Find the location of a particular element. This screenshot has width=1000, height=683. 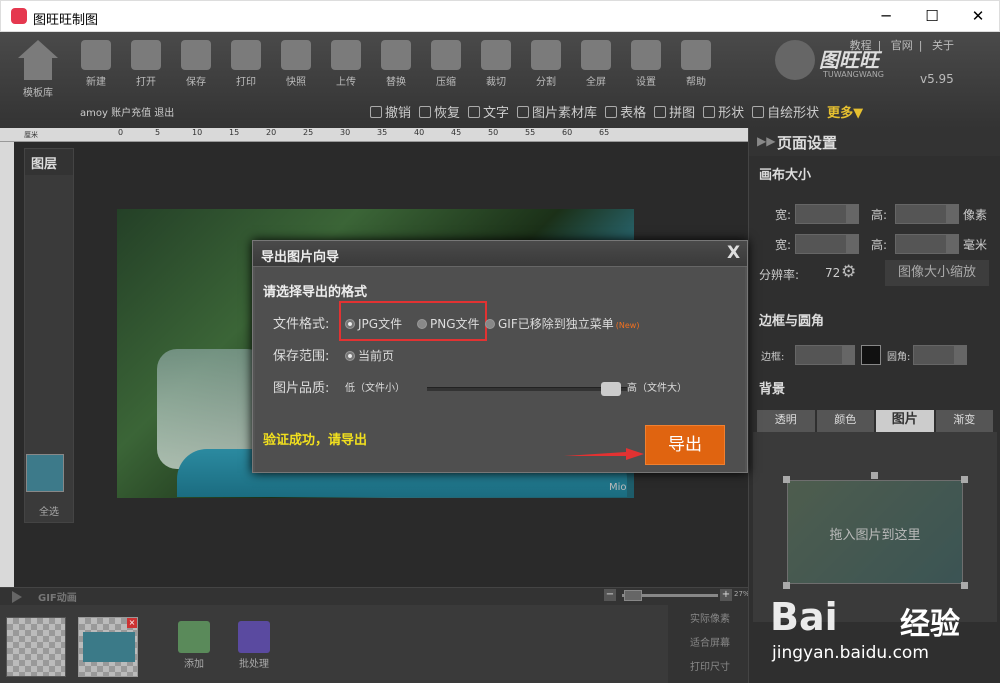

snapshot-button: 快照 is located at coordinates (296, 63).